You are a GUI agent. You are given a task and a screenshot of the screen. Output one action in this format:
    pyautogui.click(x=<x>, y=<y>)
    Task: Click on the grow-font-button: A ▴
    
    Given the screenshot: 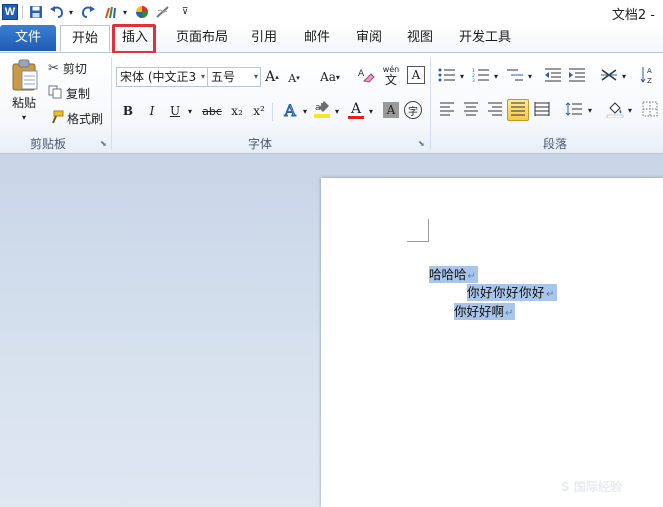 What is the action you would take?
    pyautogui.click(x=272, y=77)
    